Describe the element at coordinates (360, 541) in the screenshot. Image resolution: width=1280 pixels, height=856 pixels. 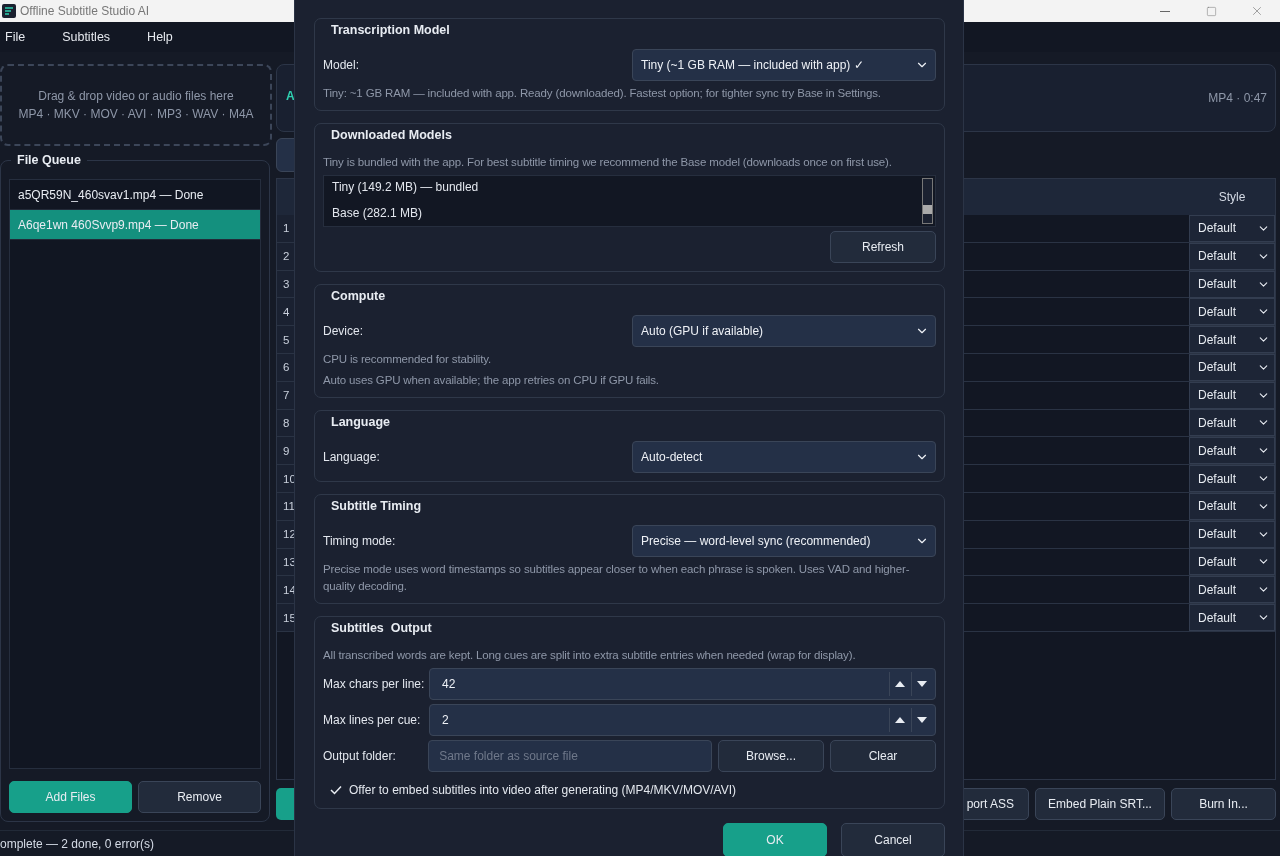
I see `field-label: Timing mode:` at that location.